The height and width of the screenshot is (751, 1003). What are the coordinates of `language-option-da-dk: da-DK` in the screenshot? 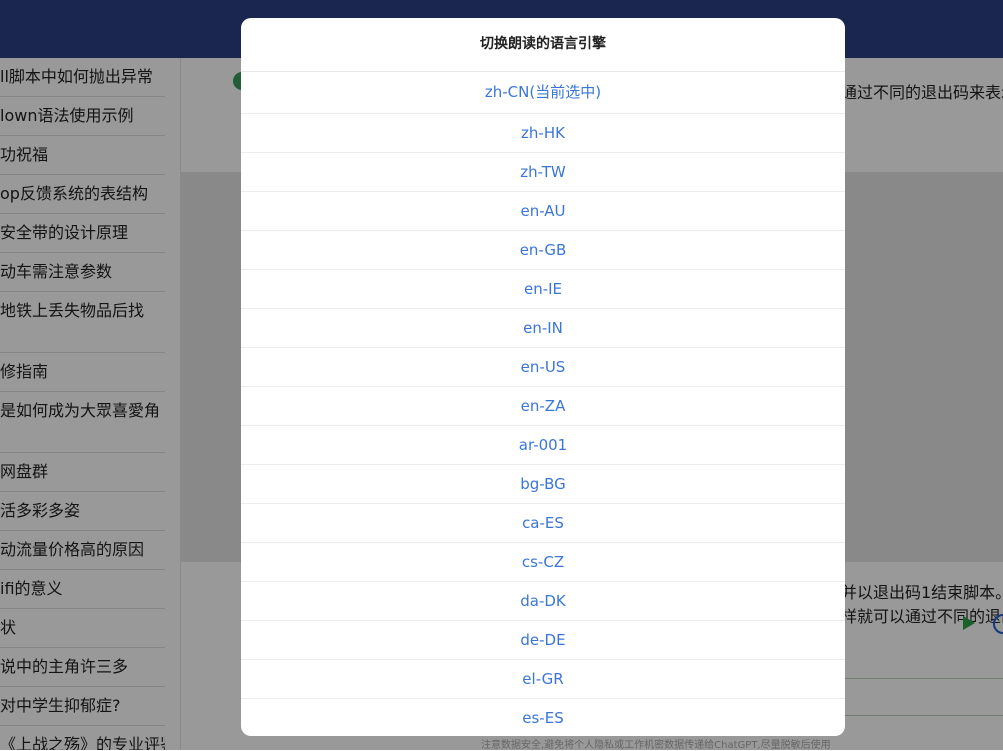 It's located at (543, 601).